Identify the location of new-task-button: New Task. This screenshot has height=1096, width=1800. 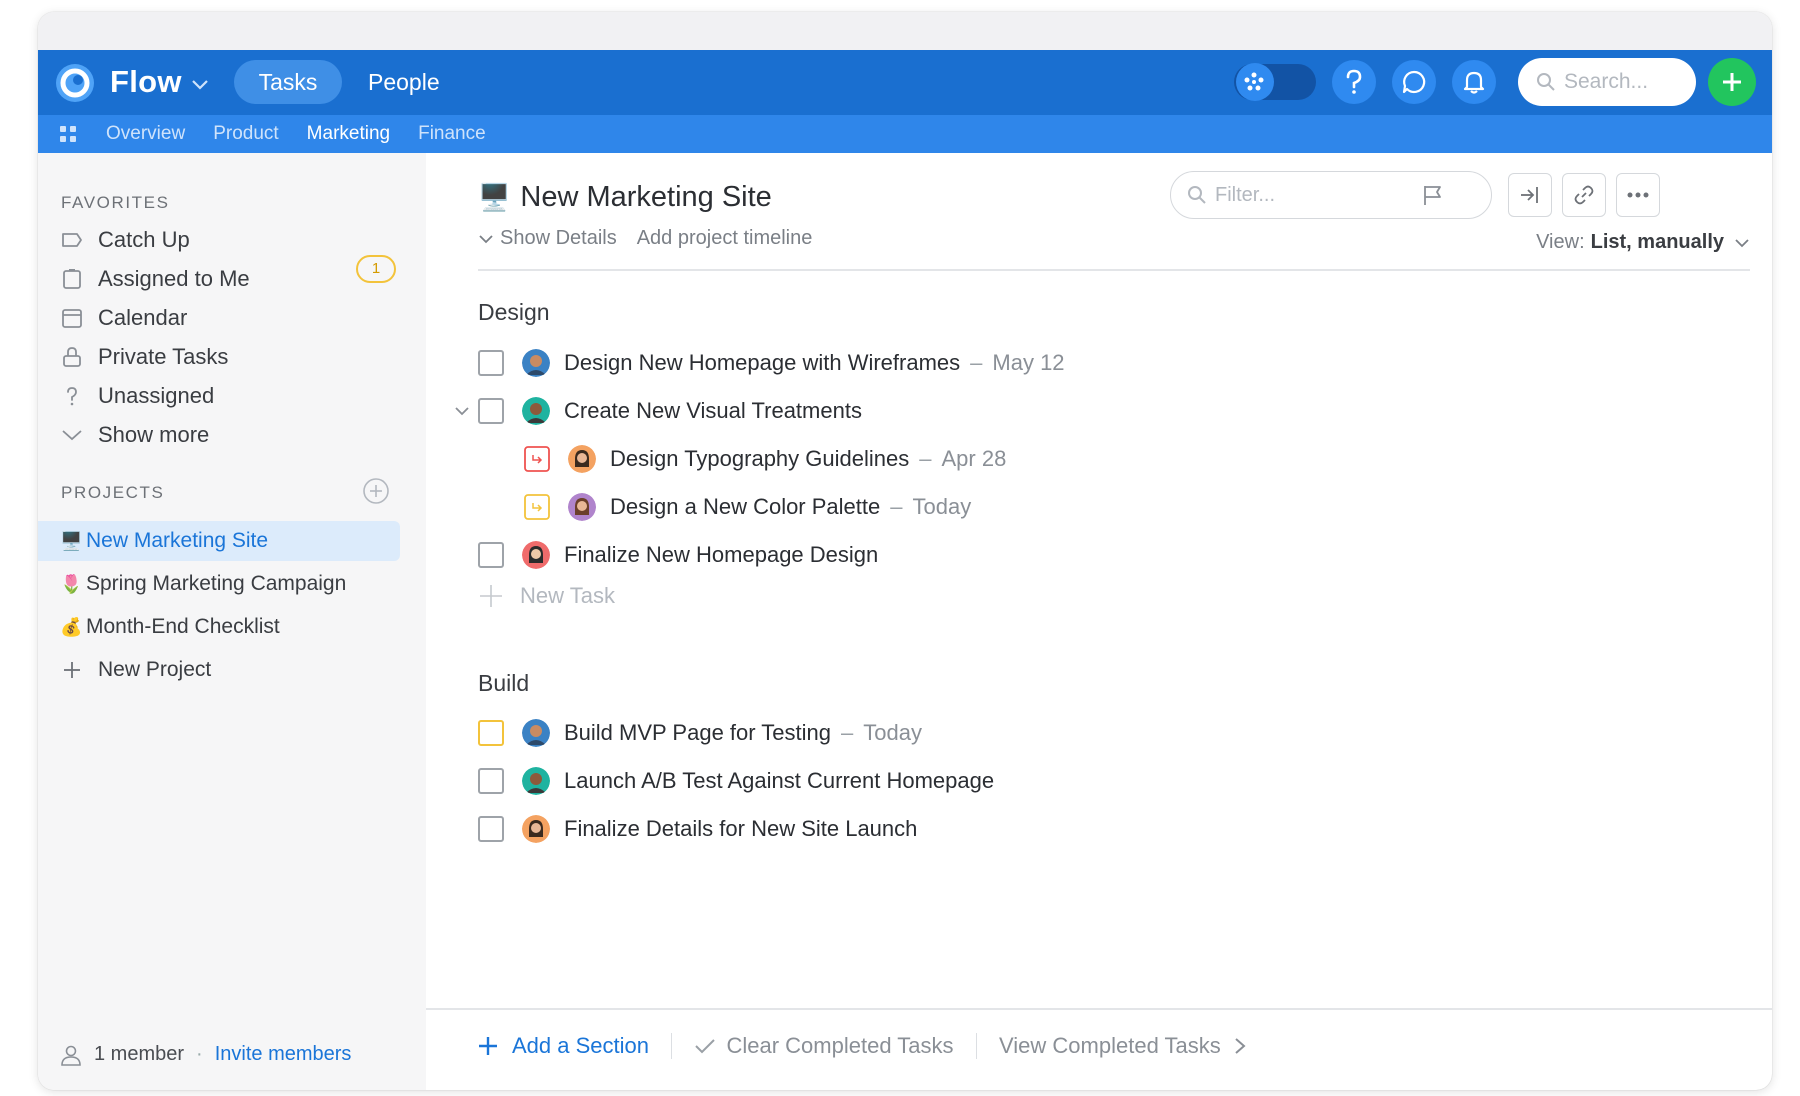
(546, 596).